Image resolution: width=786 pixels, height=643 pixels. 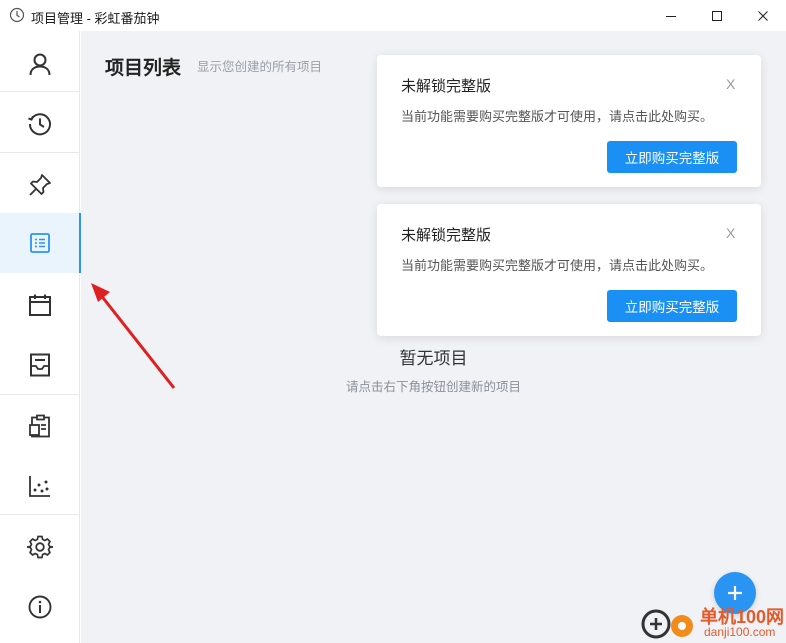 I want to click on sidebar-item-history, so click(x=40, y=124).